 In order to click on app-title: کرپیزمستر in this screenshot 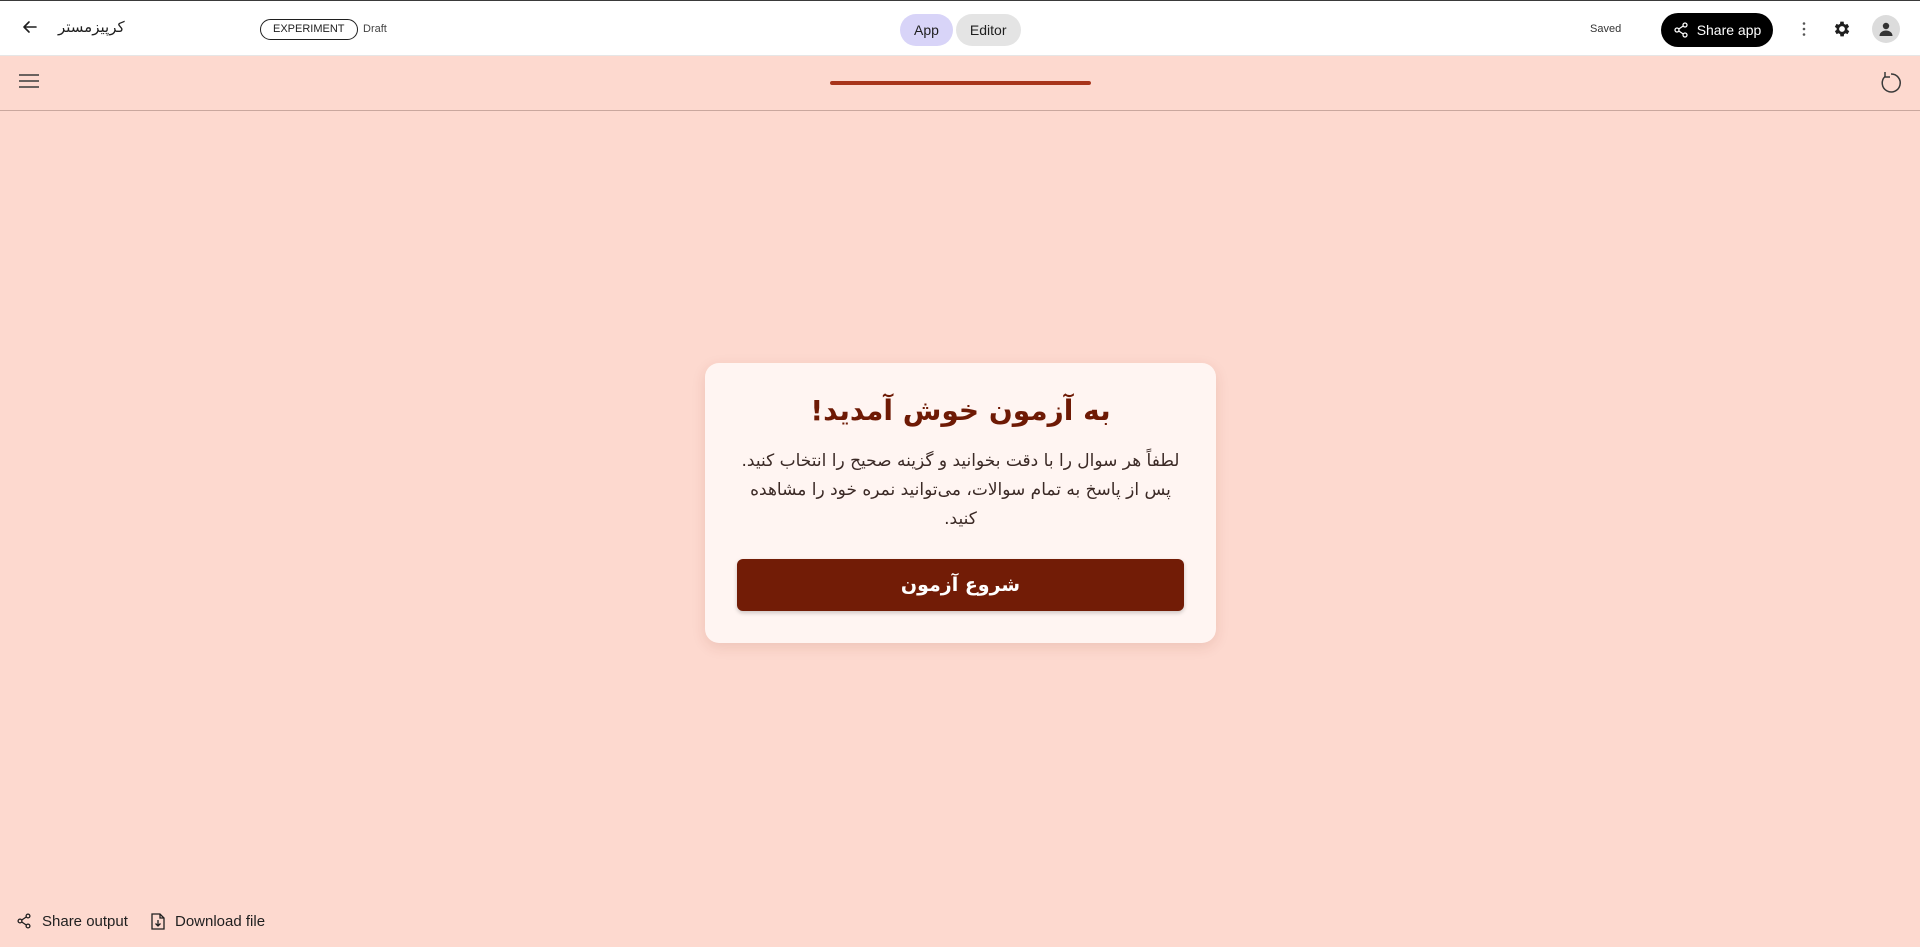, I will do `click(91, 27)`.